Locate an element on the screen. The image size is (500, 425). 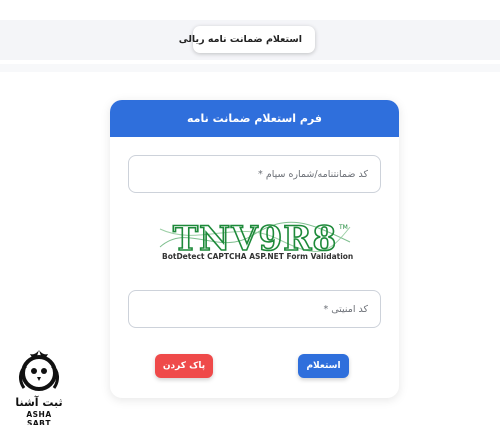
security-code-input is located at coordinates (254, 309).